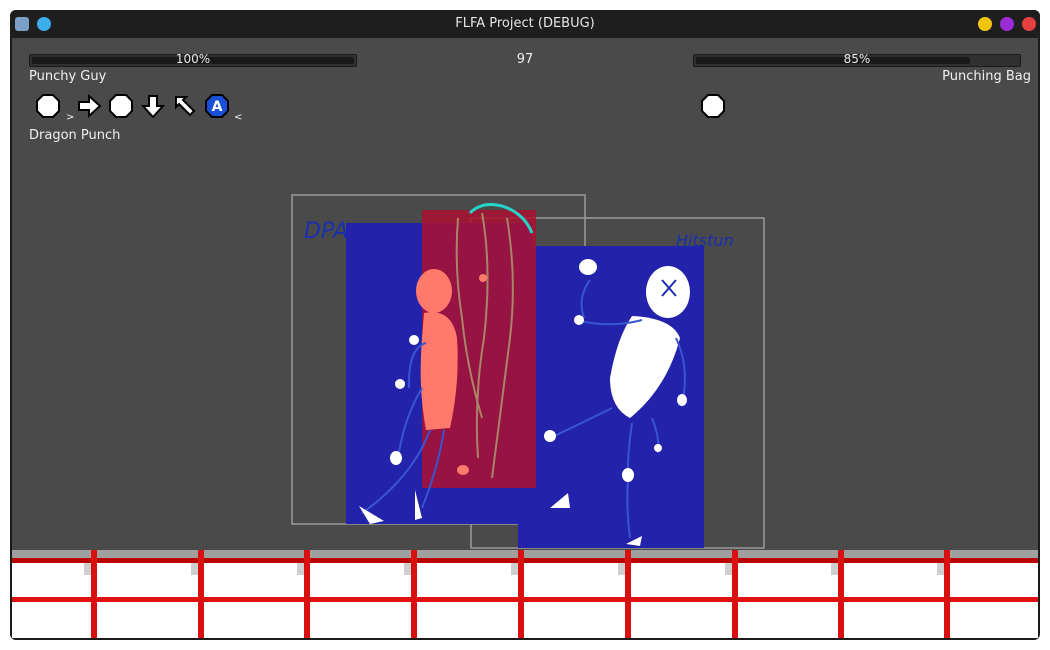 This screenshot has height=650, width=1050. Describe the element at coordinates (985, 24) in the screenshot. I see `minimize-button` at that location.